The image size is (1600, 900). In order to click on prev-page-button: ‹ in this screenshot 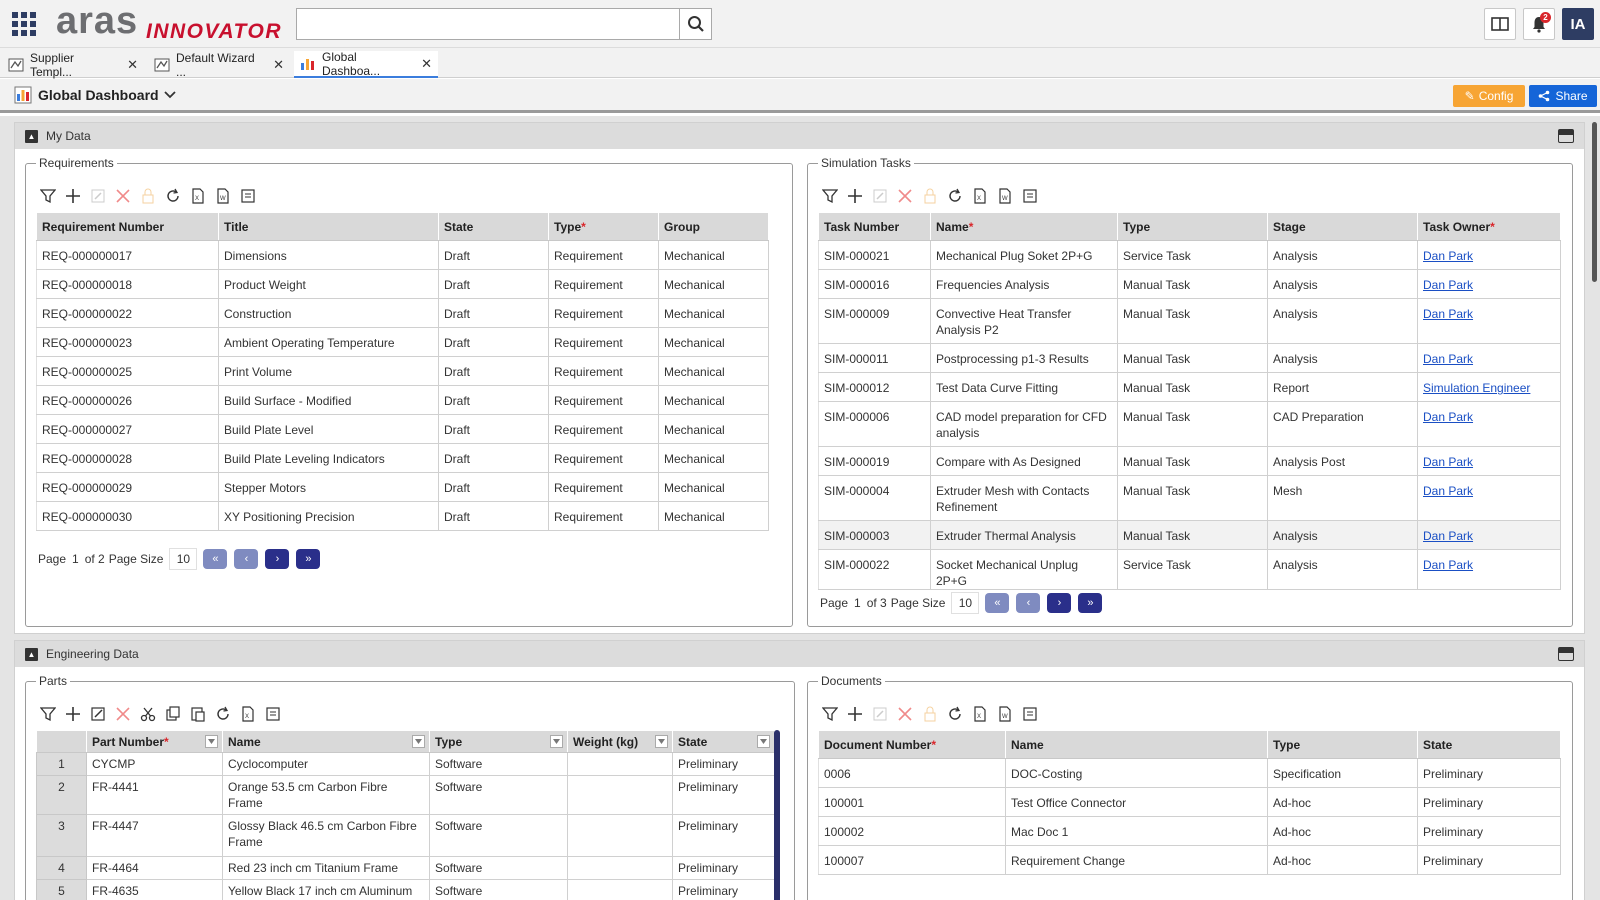, I will do `click(246, 559)`.